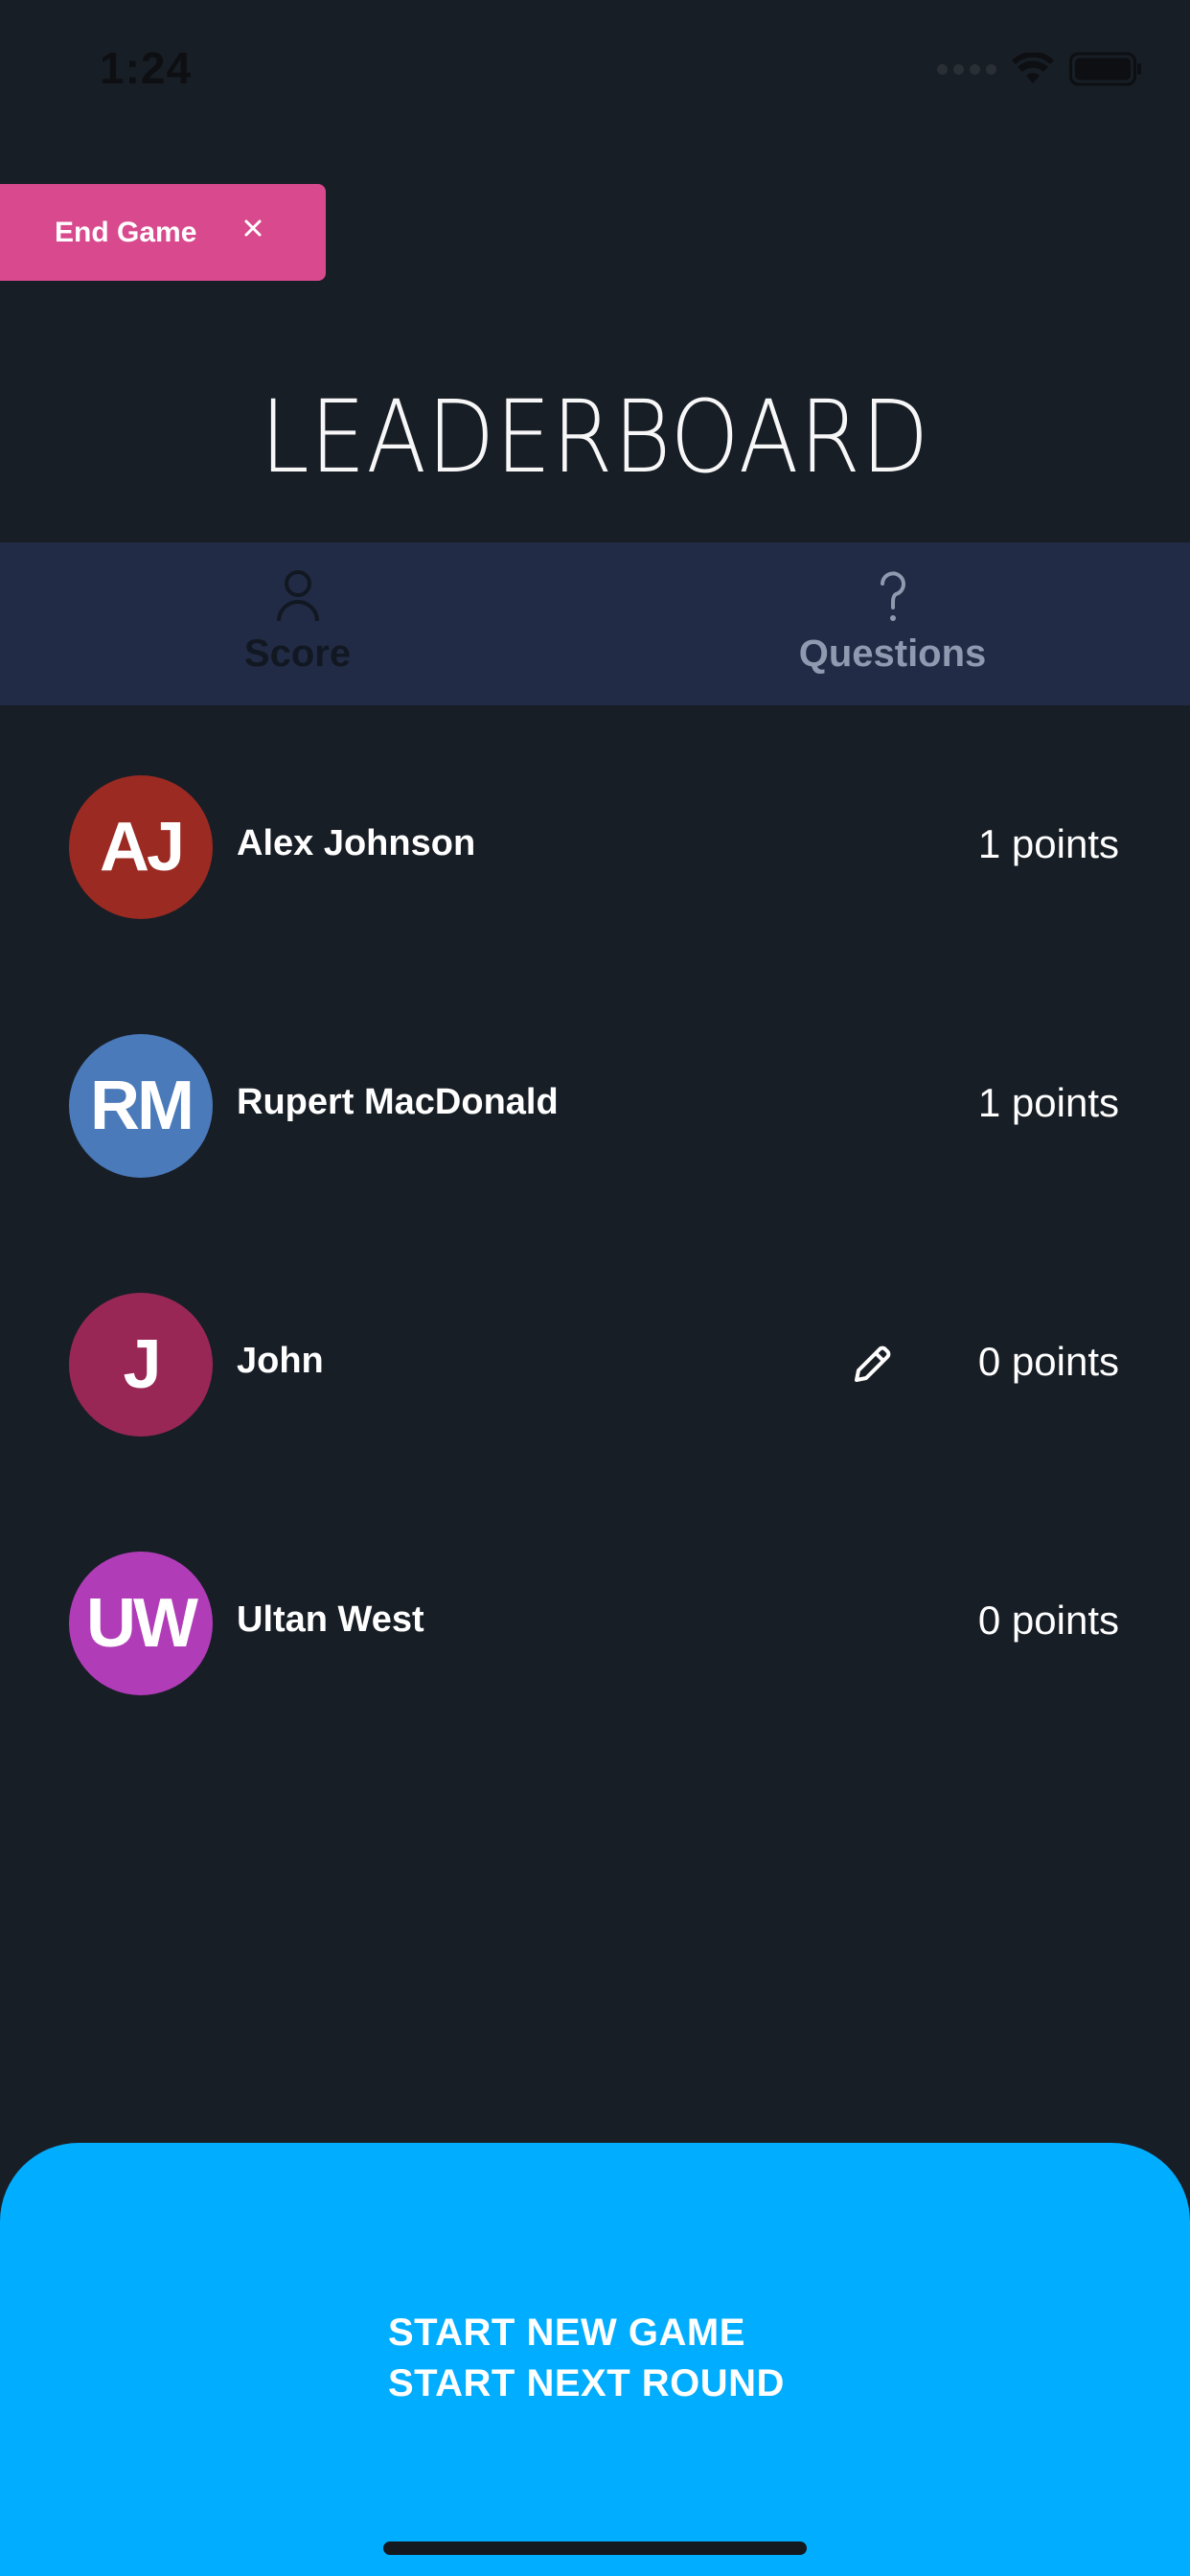 This screenshot has width=1190, height=2576. I want to click on avatar: RM, so click(141, 1106).